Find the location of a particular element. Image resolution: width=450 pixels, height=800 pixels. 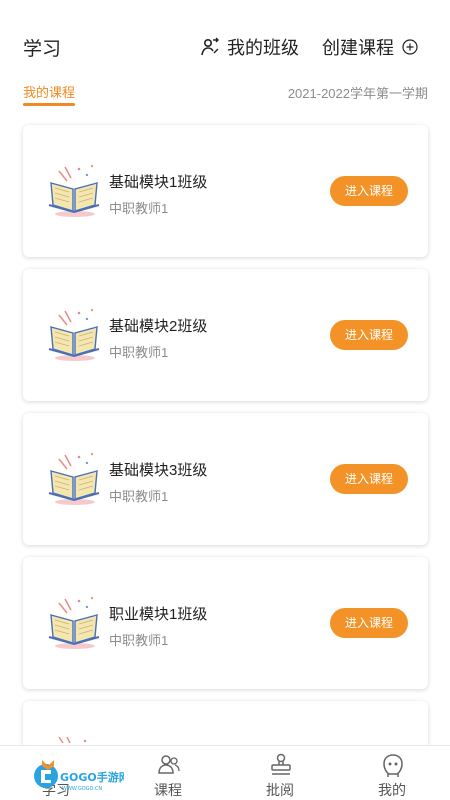

stamp-icon is located at coordinates (281, 764).